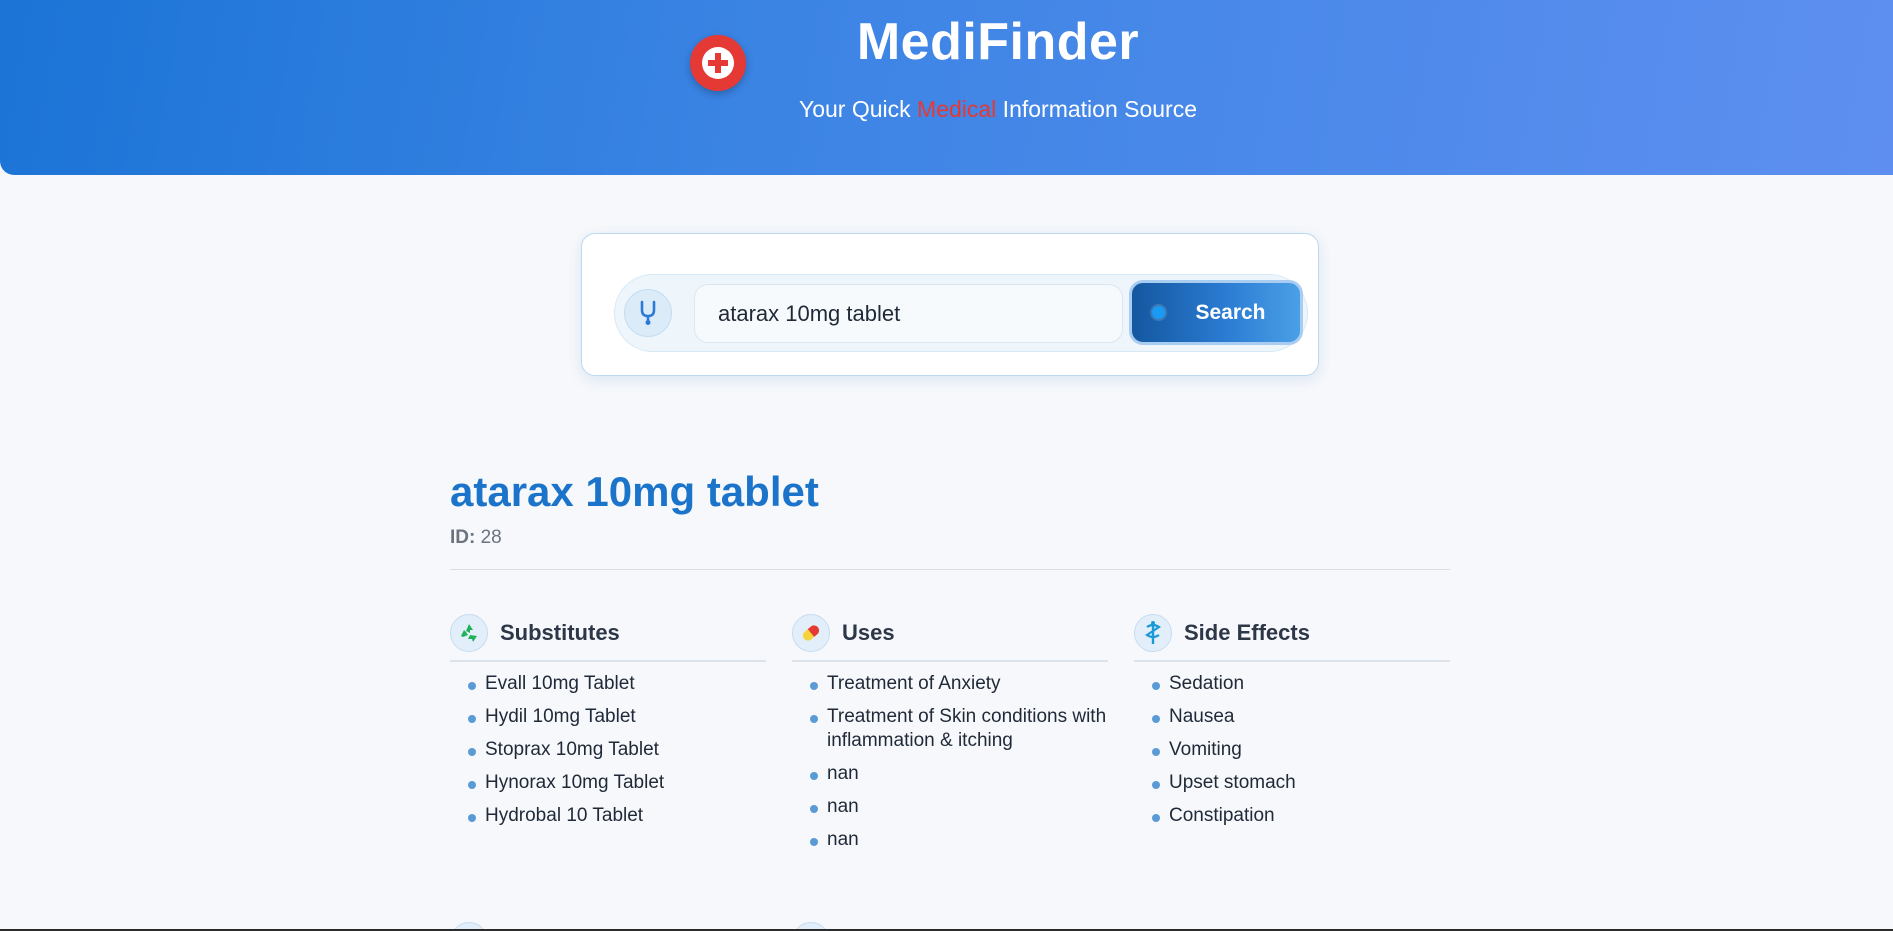 The width and height of the screenshot is (1893, 931). Describe the element at coordinates (560, 632) in the screenshot. I see `section-title: Substitutes` at that location.